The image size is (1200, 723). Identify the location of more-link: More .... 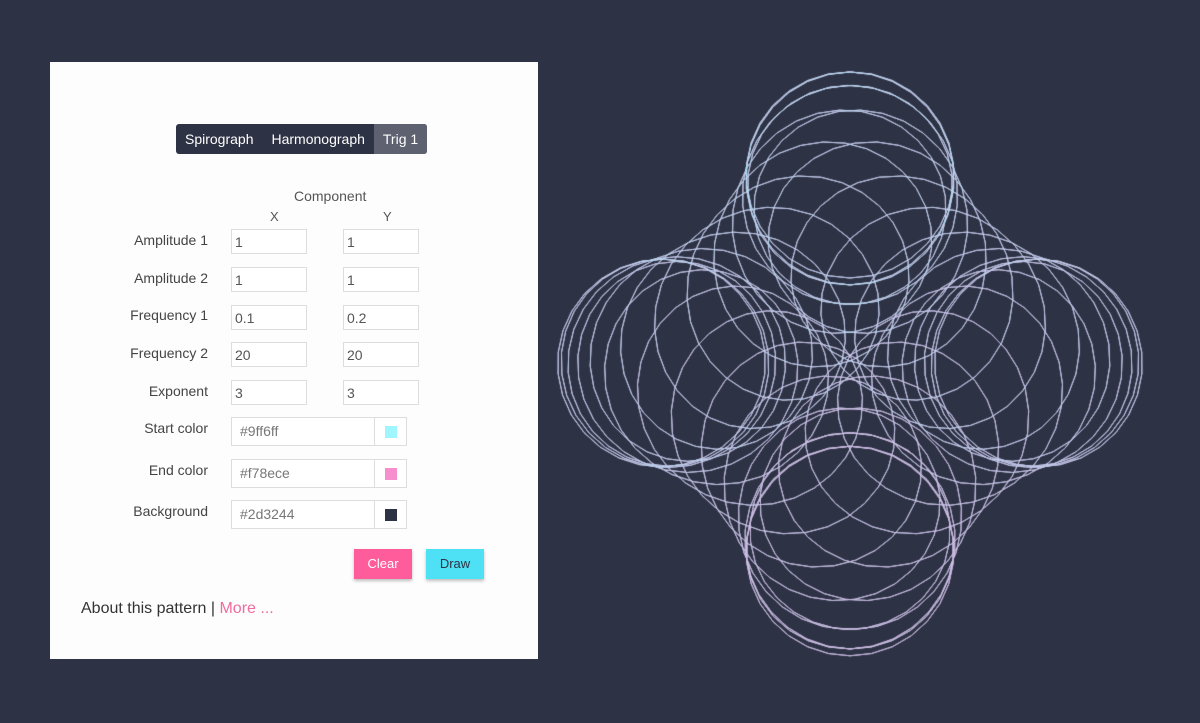
(246, 608).